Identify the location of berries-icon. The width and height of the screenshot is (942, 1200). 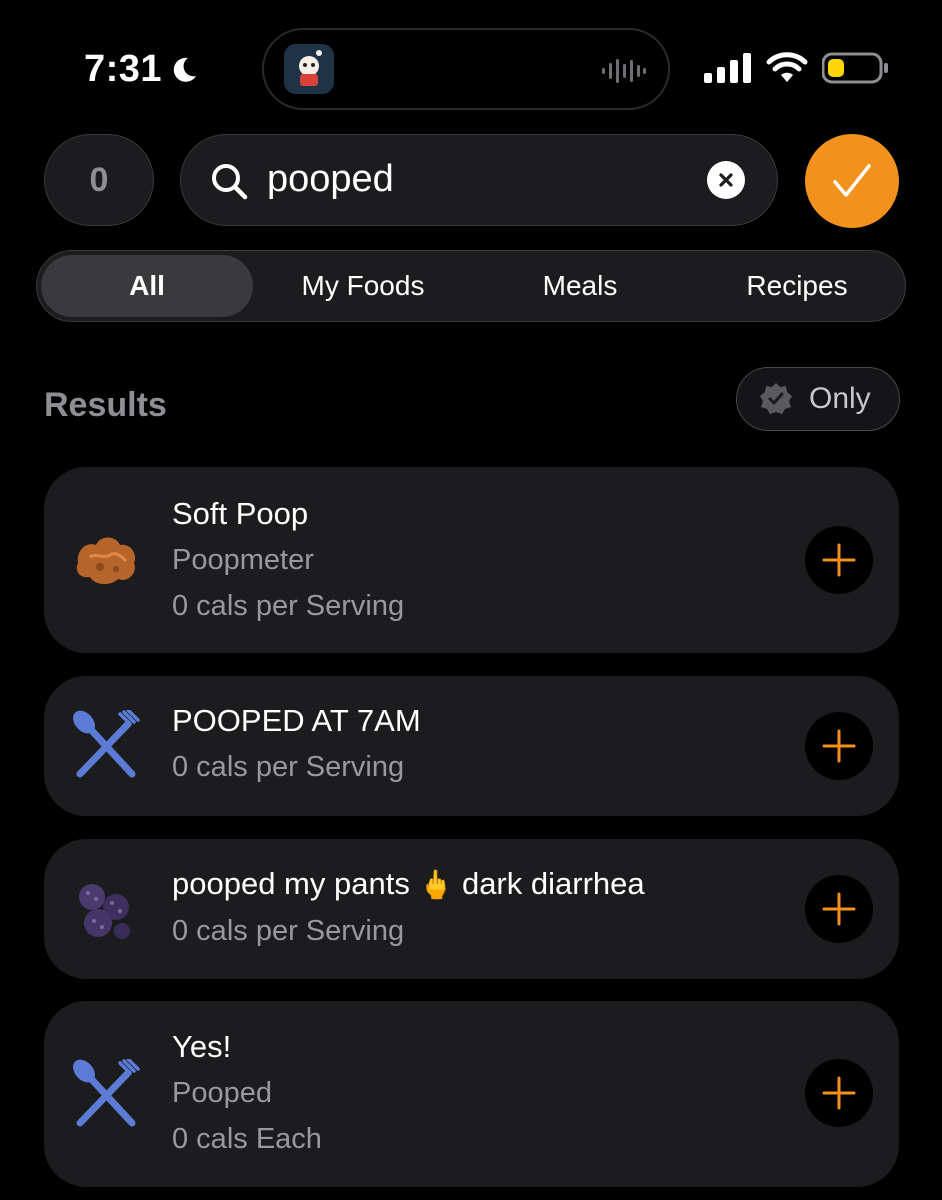
(104, 911).